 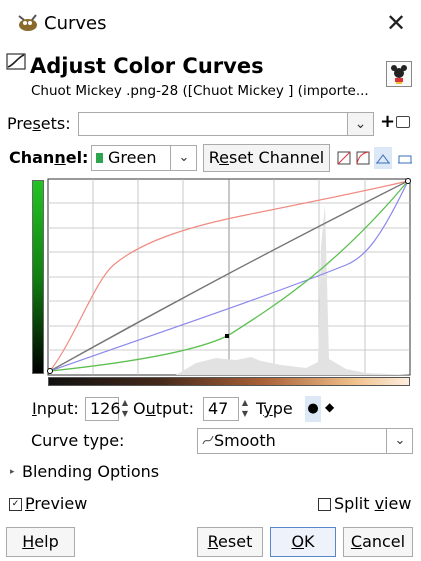 I want to click on dialog-heading: Adjust Color Curves, so click(x=147, y=66).